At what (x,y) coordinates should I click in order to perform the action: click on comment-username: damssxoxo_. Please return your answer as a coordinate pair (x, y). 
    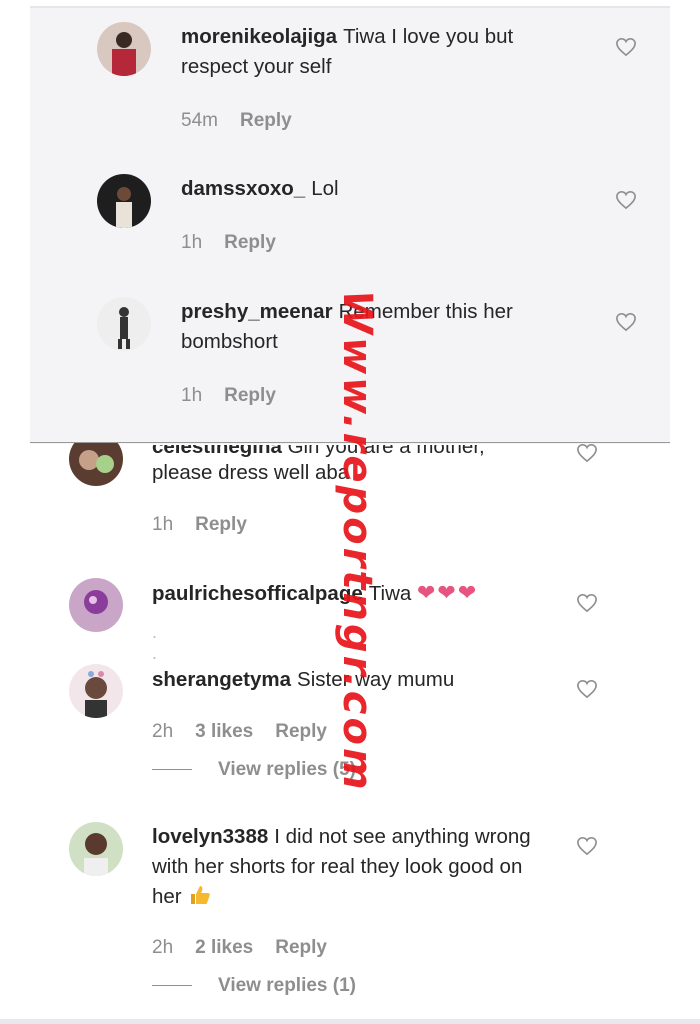
    Looking at the image, I should click on (243, 188).